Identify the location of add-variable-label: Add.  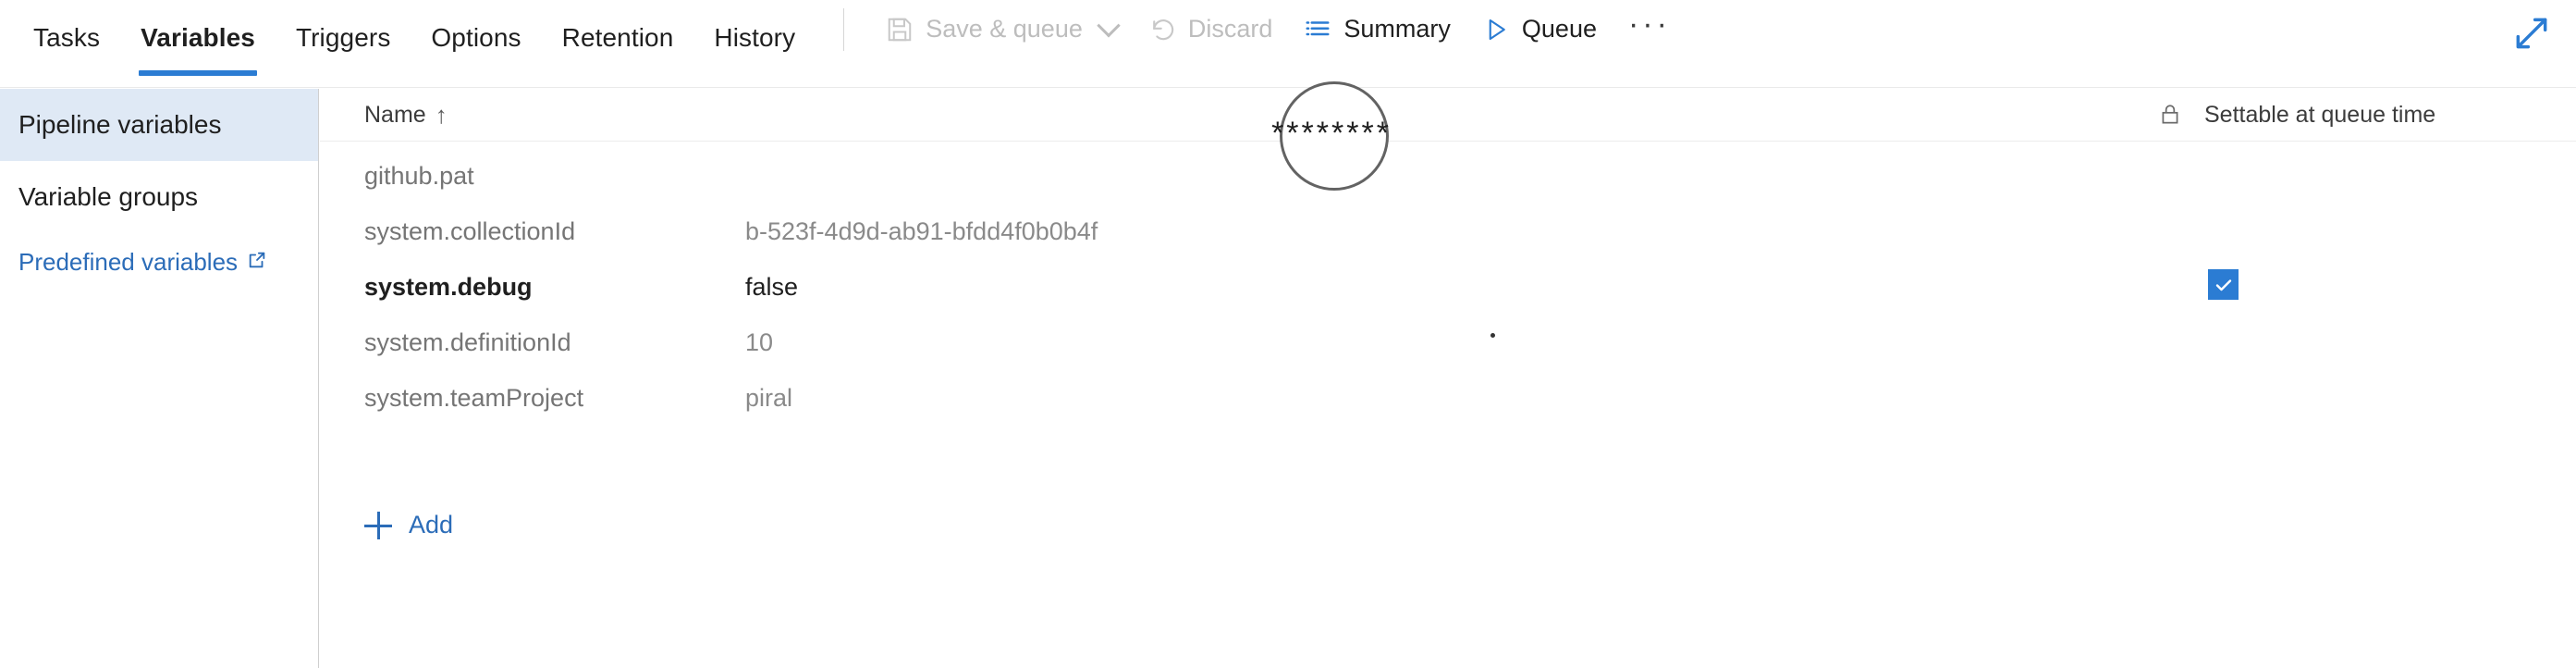
(431, 524).